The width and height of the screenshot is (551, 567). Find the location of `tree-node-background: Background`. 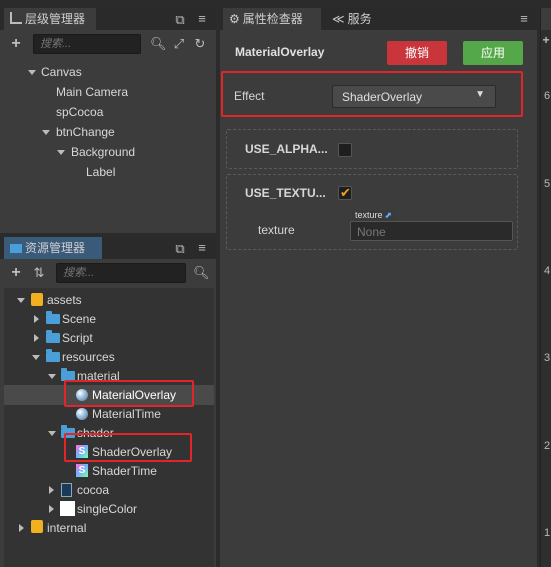

tree-node-background: Background is located at coordinates (103, 152).